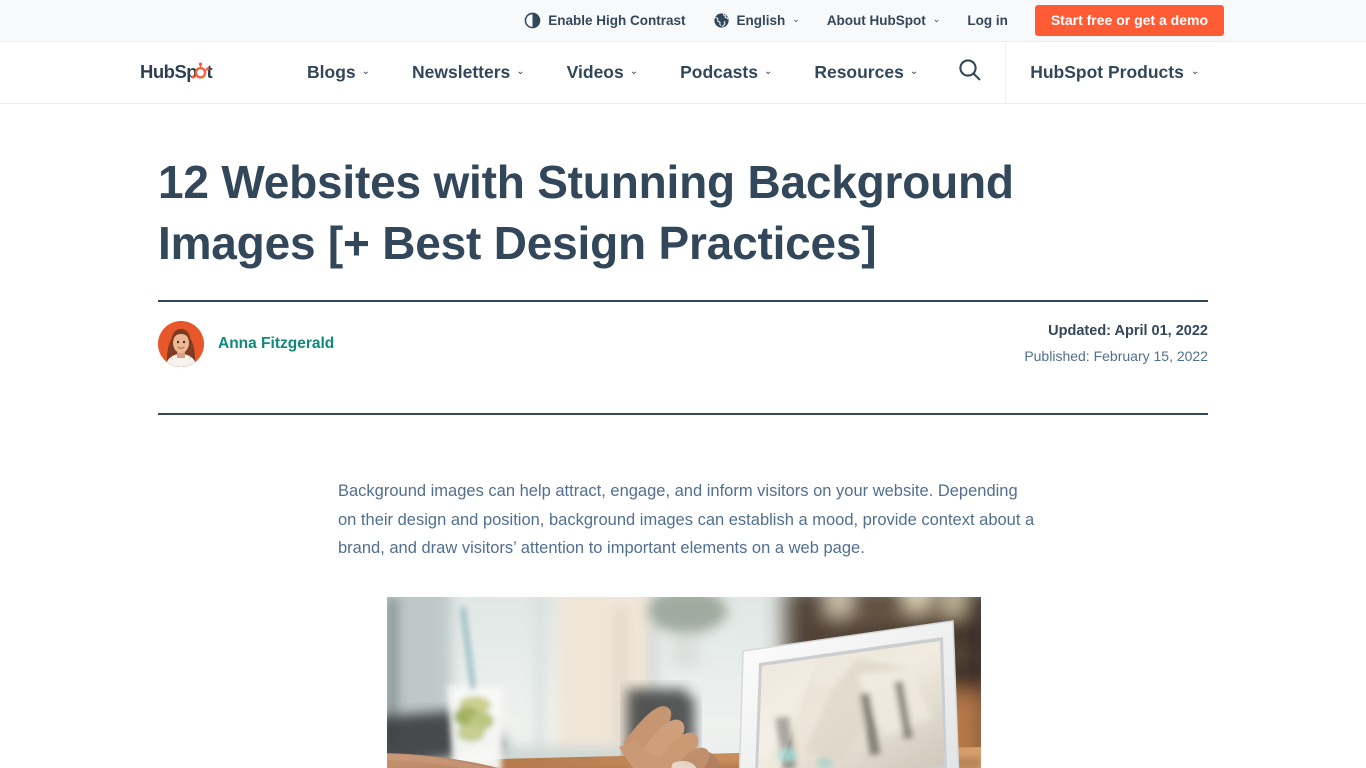 Image resolution: width=1366 pixels, height=768 pixels. Describe the element at coordinates (617, 20) in the screenshot. I see `enable-high-contrast-label: Enable High Contrast` at that location.